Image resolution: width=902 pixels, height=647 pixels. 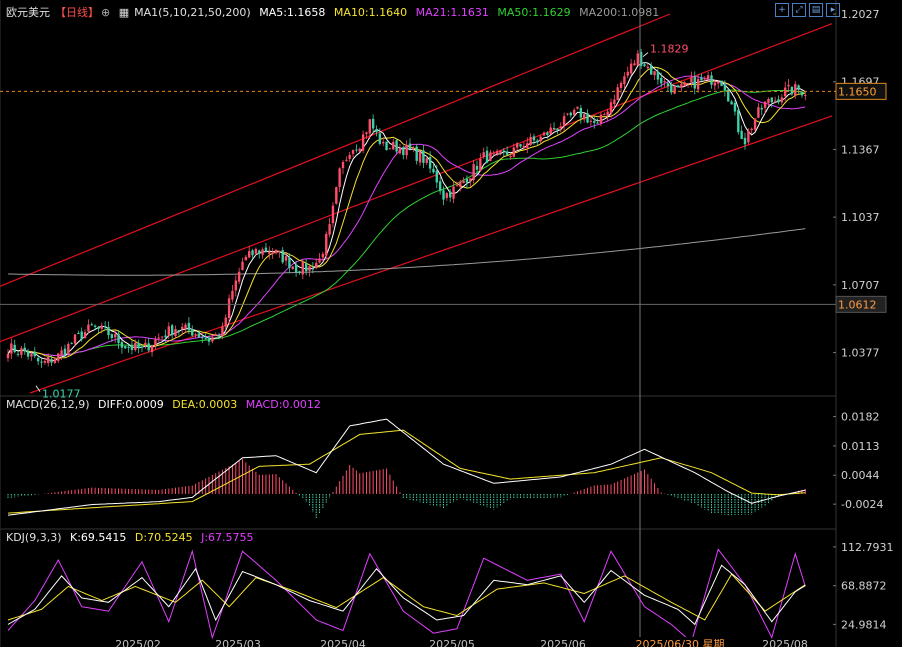 I want to click on price-tick-label: 1.0707, so click(x=860, y=285).